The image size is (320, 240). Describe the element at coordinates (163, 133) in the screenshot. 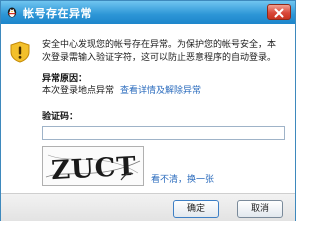

I see `captcha-input` at that location.